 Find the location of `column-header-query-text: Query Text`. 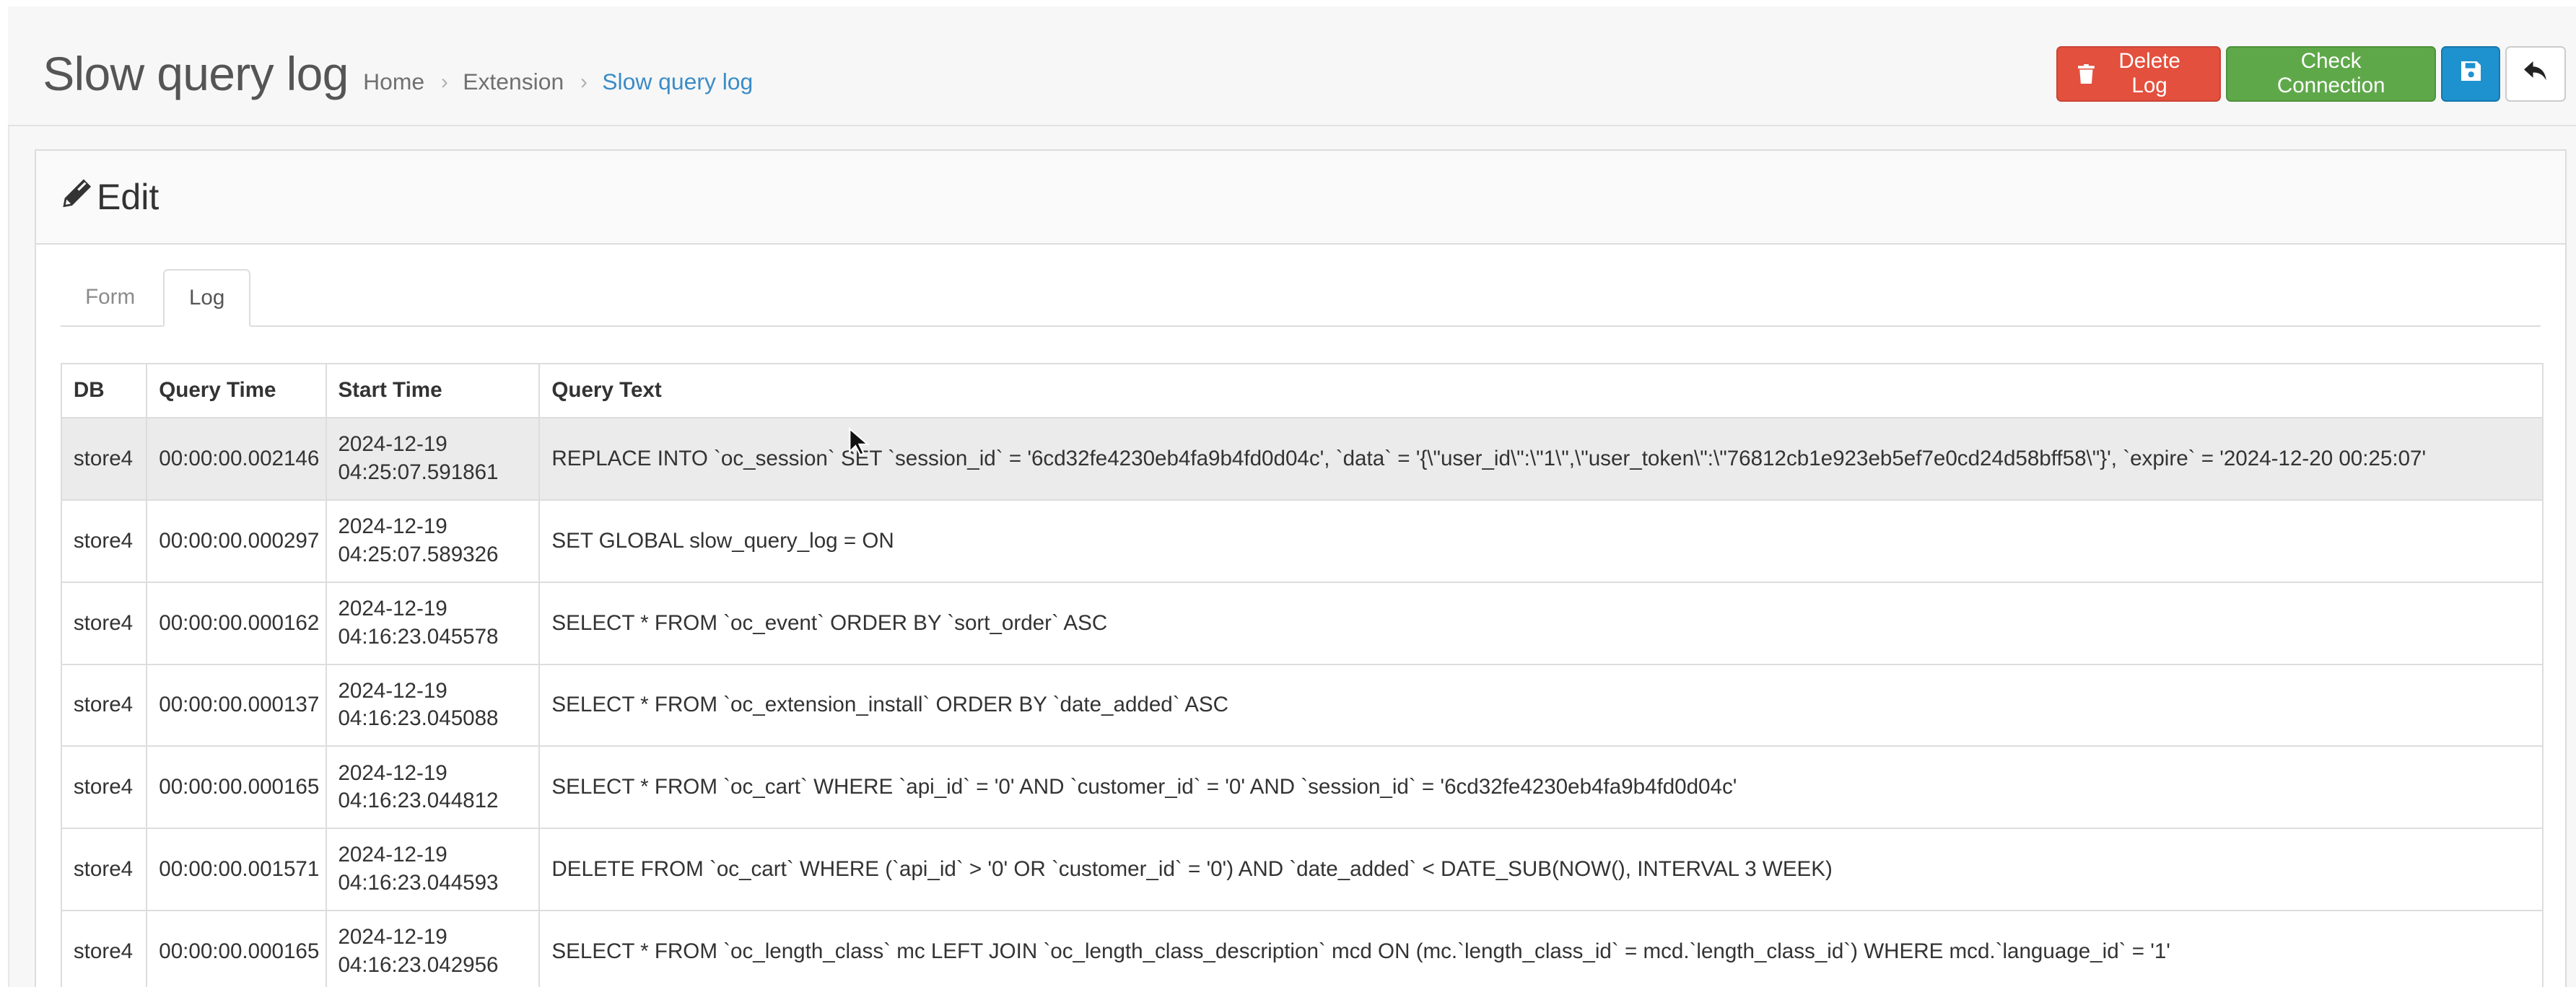

column-header-query-text: Query Text is located at coordinates (1541, 390).